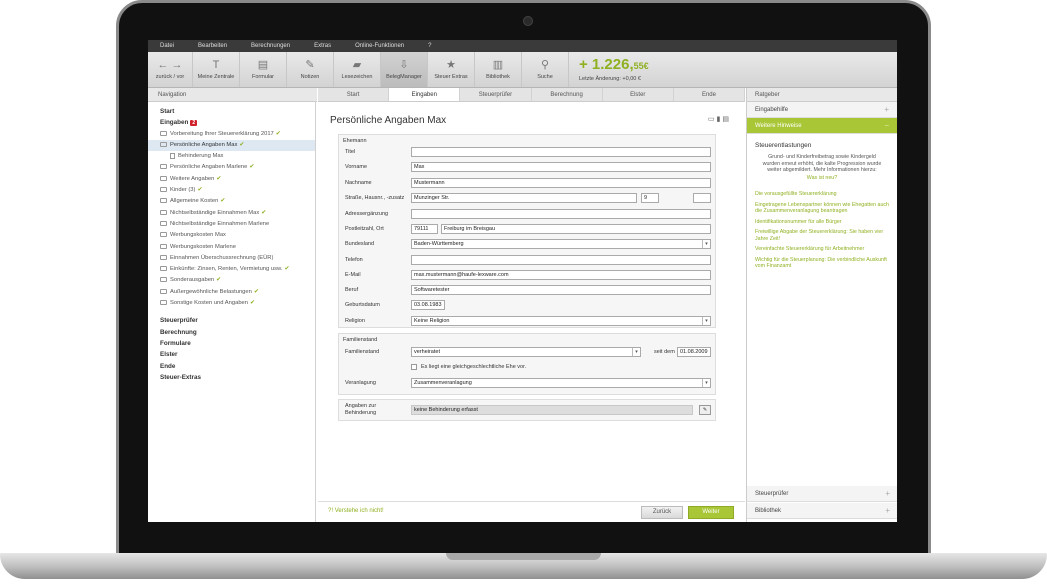 The width and height of the screenshot is (1047, 585). What do you see at coordinates (331, 511) in the screenshot?
I see `help-icon: ?!` at bounding box center [331, 511].